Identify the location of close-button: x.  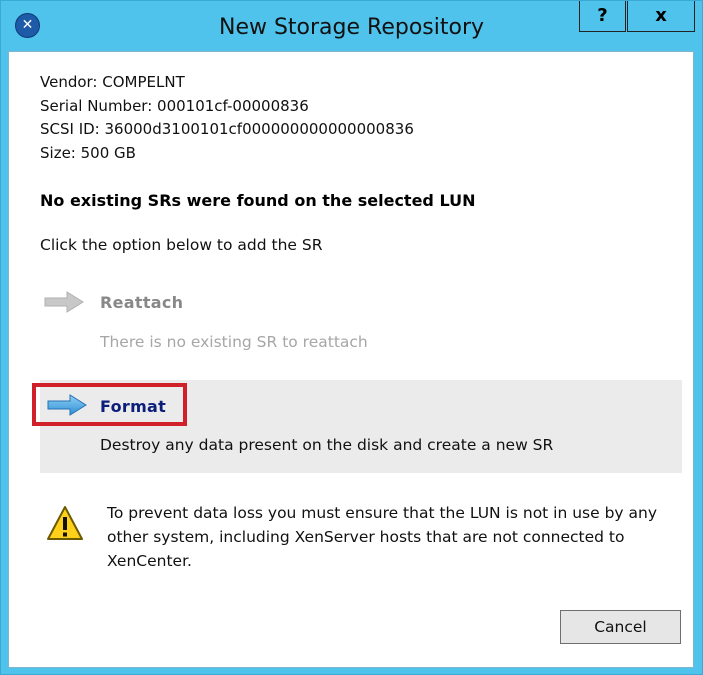
(661, 16).